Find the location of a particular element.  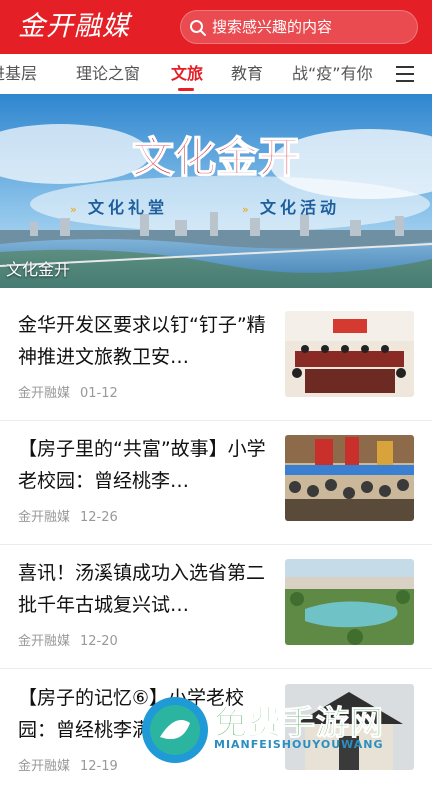

watermark: 免费手游网 MIANFEISHOUYOUWANG is located at coordinates (283, 730).